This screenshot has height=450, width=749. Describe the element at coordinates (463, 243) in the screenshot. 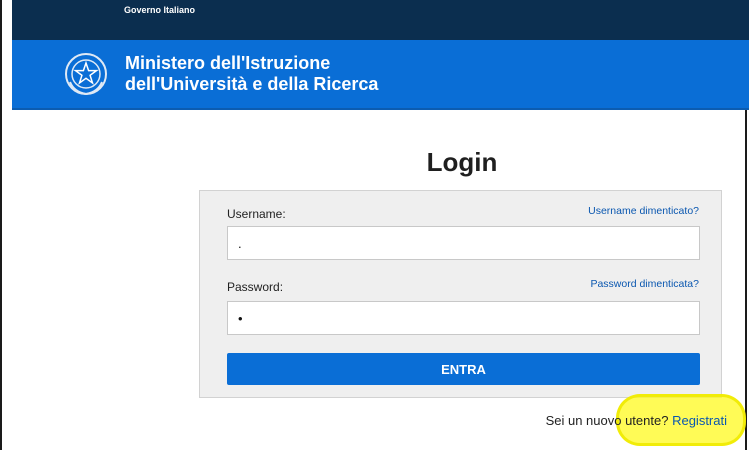

I see `username-input` at that location.